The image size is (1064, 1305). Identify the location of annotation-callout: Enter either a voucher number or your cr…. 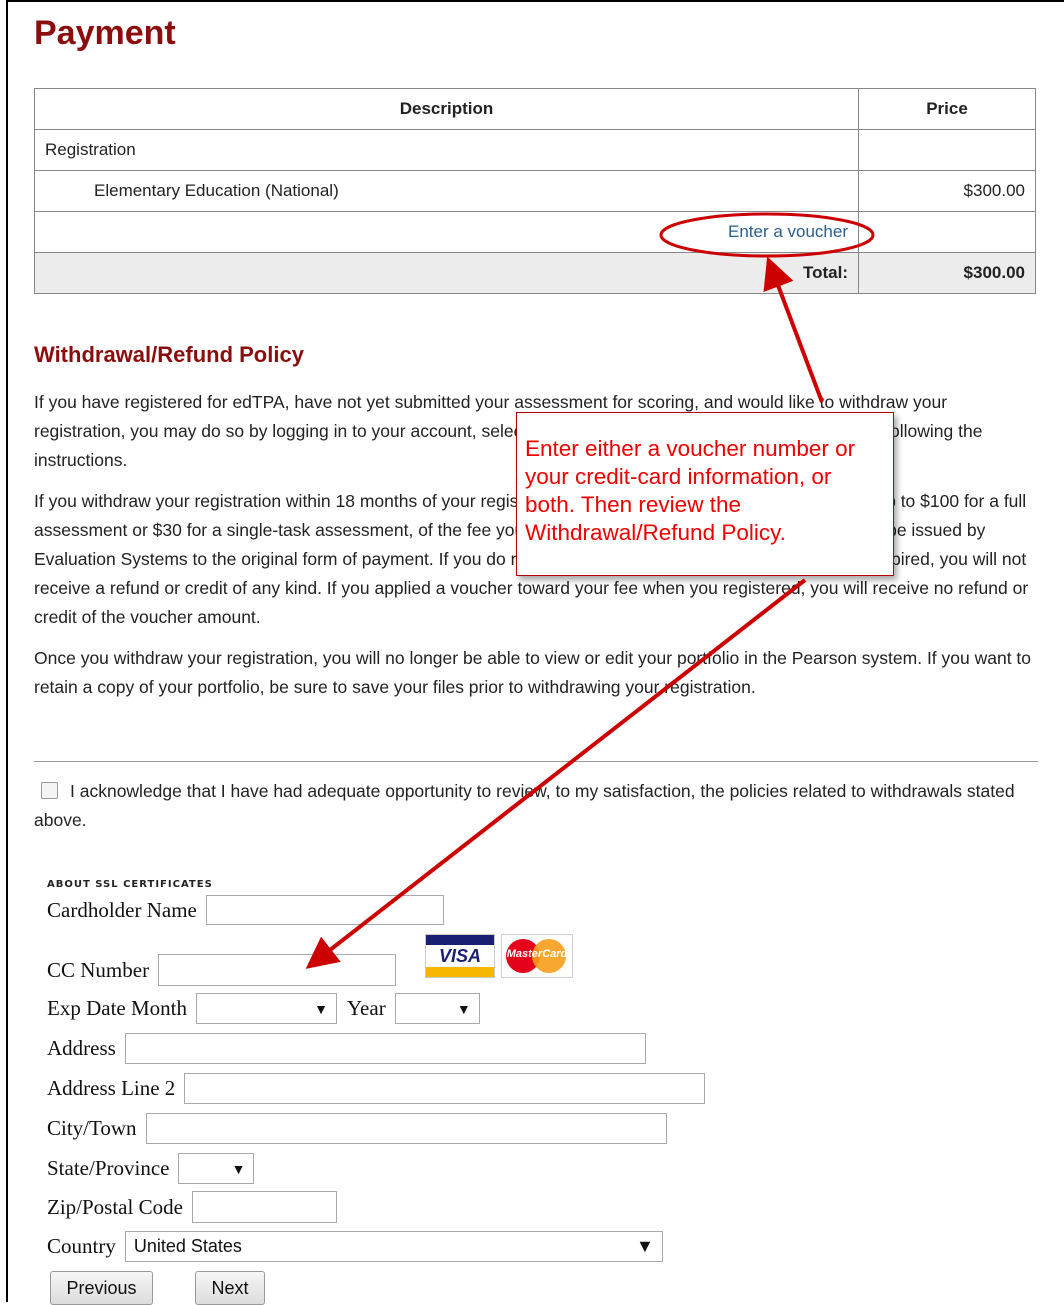
(705, 494).